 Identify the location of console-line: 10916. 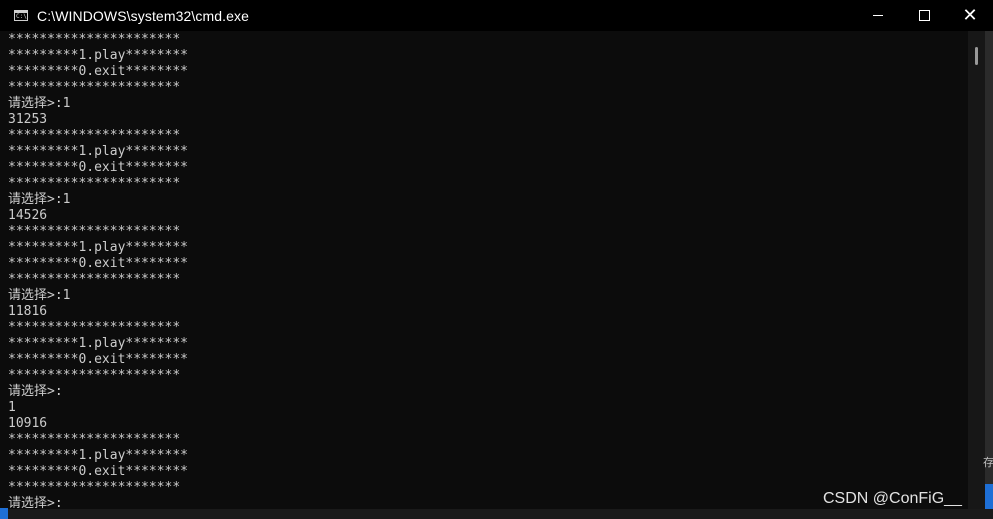
(28, 423).